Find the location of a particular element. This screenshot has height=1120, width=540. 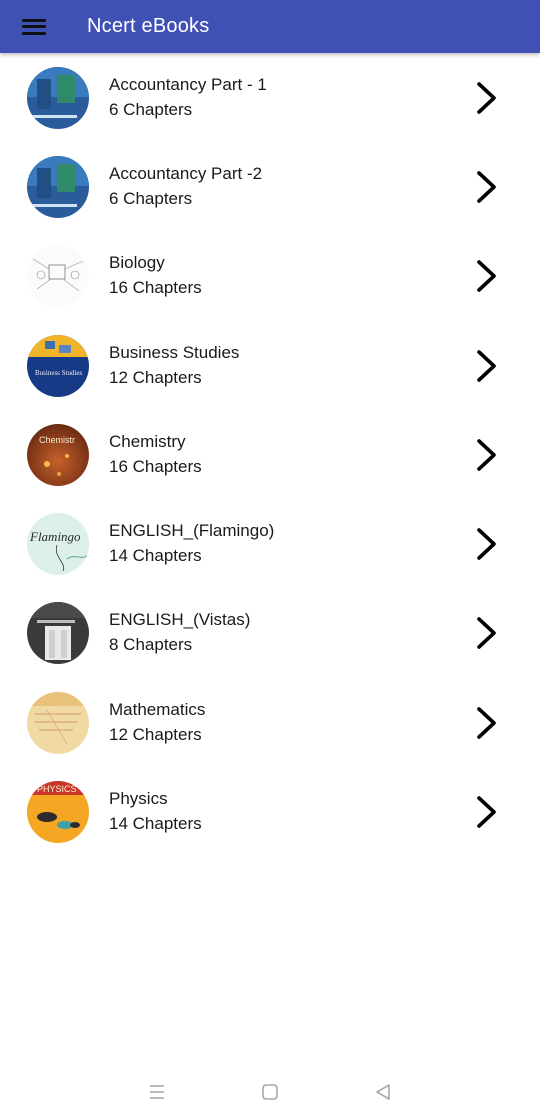

list-item: Biology 16 Chapters is located at coordinates (270, 276).